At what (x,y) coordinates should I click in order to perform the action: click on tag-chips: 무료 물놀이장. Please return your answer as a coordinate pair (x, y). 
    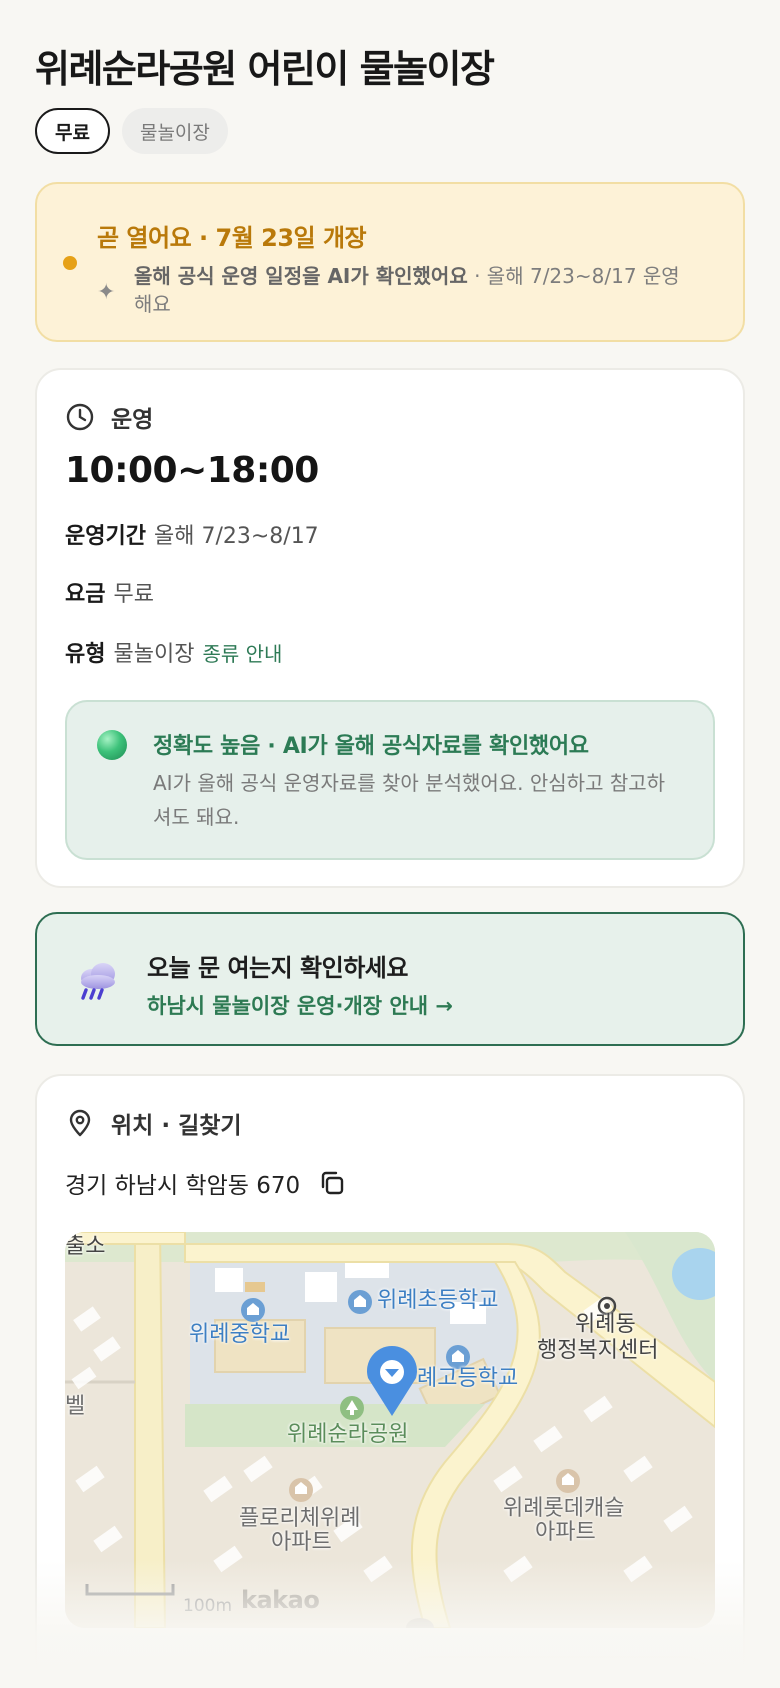
    Looking at the image, I should click on (131, 131).